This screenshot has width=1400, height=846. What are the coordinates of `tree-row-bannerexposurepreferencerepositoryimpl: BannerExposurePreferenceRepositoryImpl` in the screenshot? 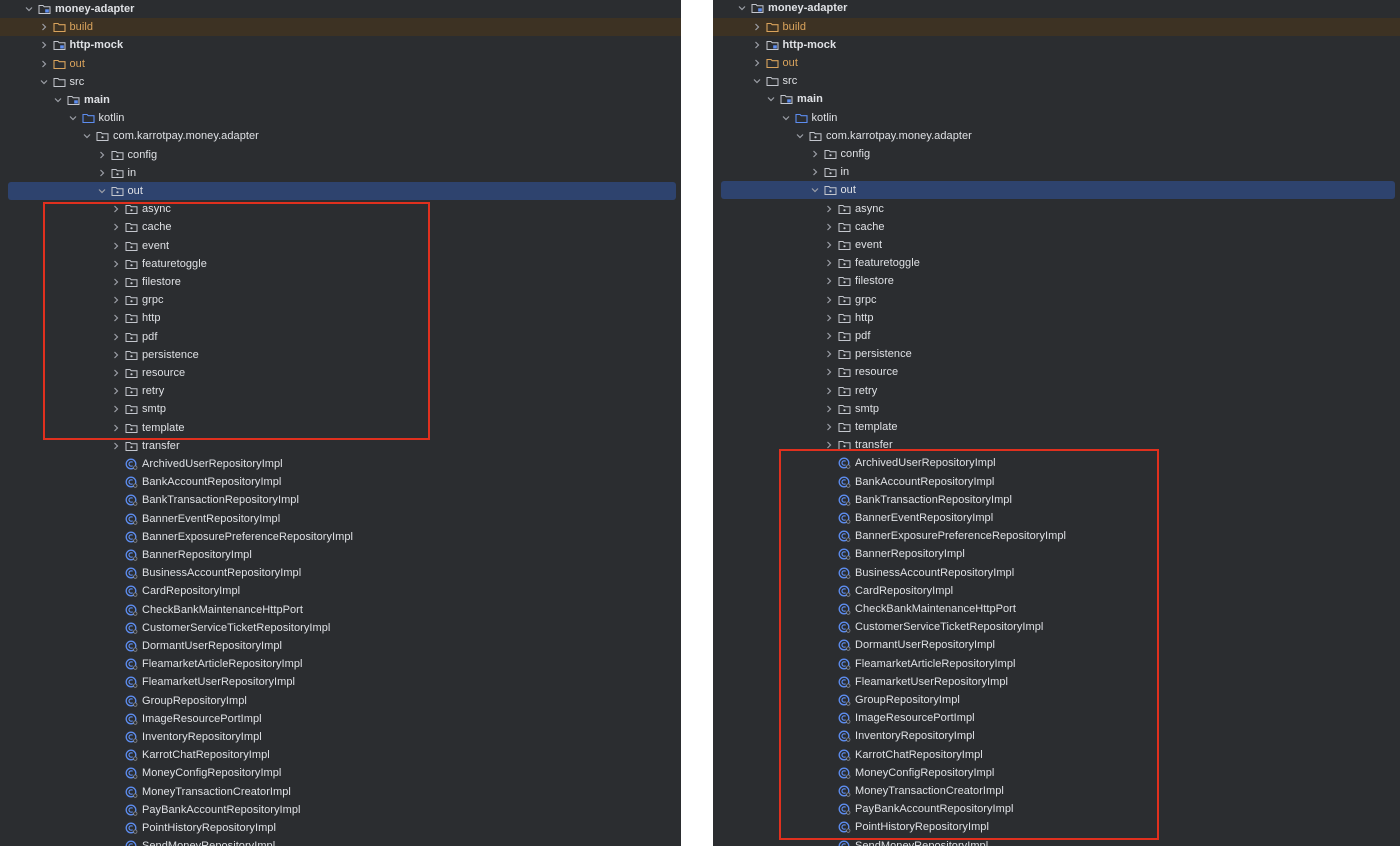 It's located at (1056, 536).